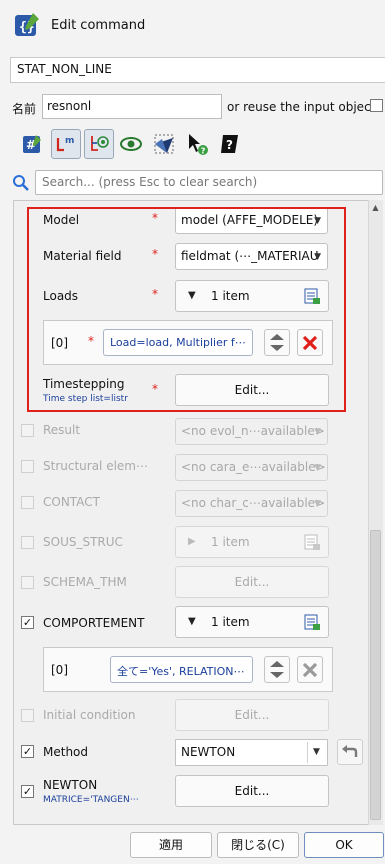 The width and height of the screenshot is (385, 864). What do you see at coordinates (252, 542) in the screenshot?
I see `sous-struc-list-button: ▶ 1 item` at bounding box center [252, 542].